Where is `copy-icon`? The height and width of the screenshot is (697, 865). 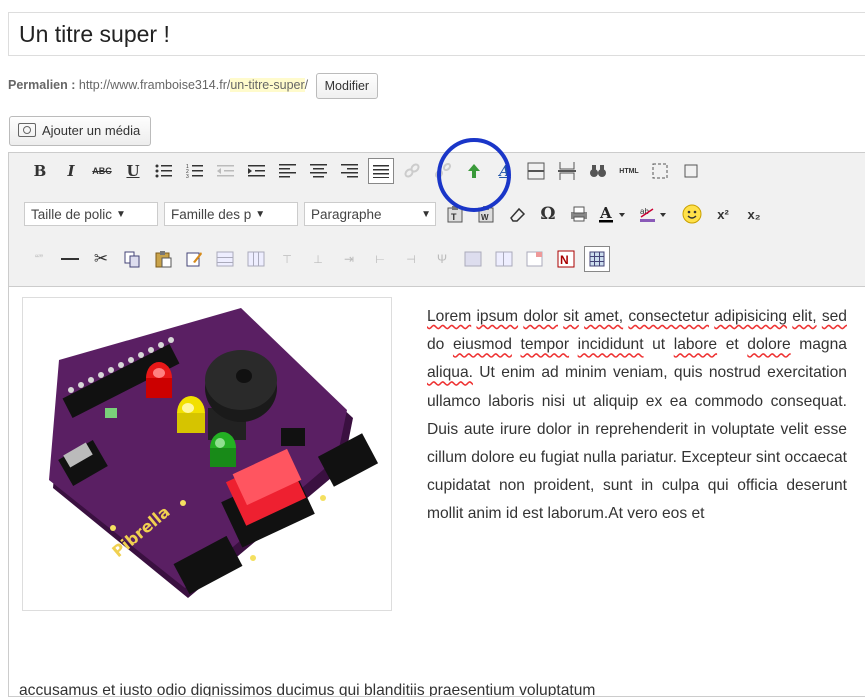
copy-icon is located at coordinates (132, 259).